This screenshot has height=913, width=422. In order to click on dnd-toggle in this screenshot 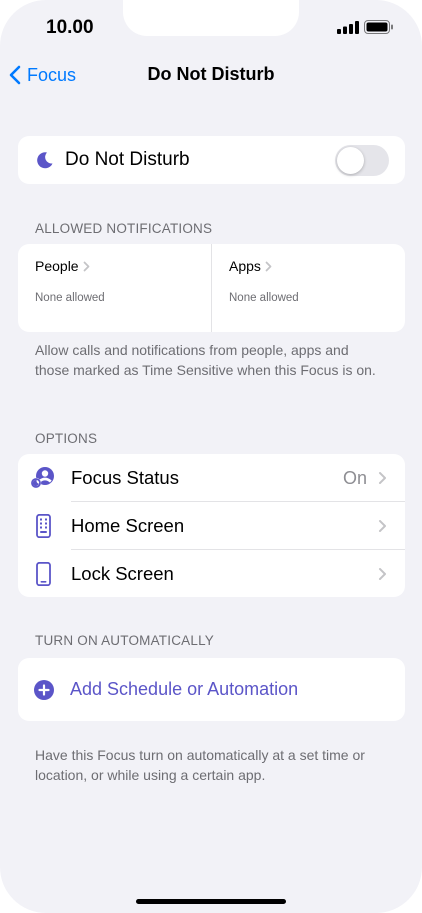, I will do `click(362, 160)`.